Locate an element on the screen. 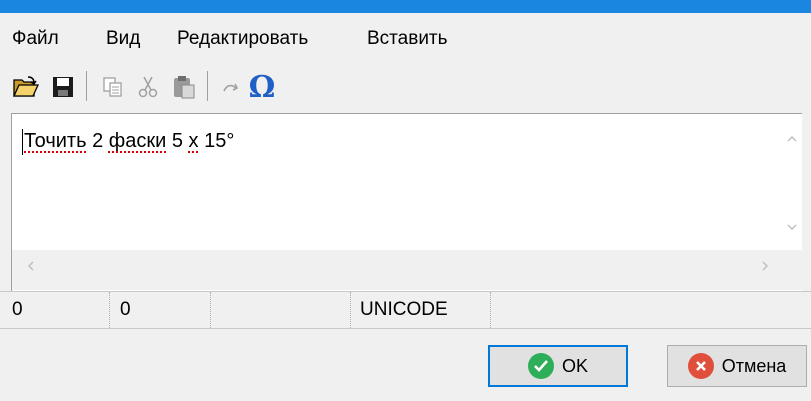  scroll-right-arrow-icon is located at coordinates (765, 266).